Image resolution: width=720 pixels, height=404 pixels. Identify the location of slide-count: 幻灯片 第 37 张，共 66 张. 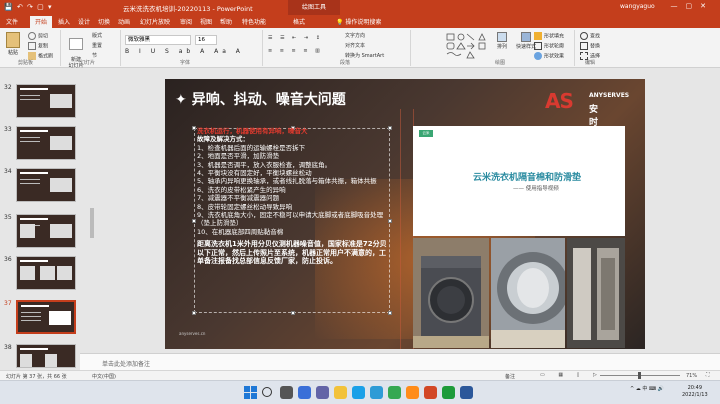
(36, 377).